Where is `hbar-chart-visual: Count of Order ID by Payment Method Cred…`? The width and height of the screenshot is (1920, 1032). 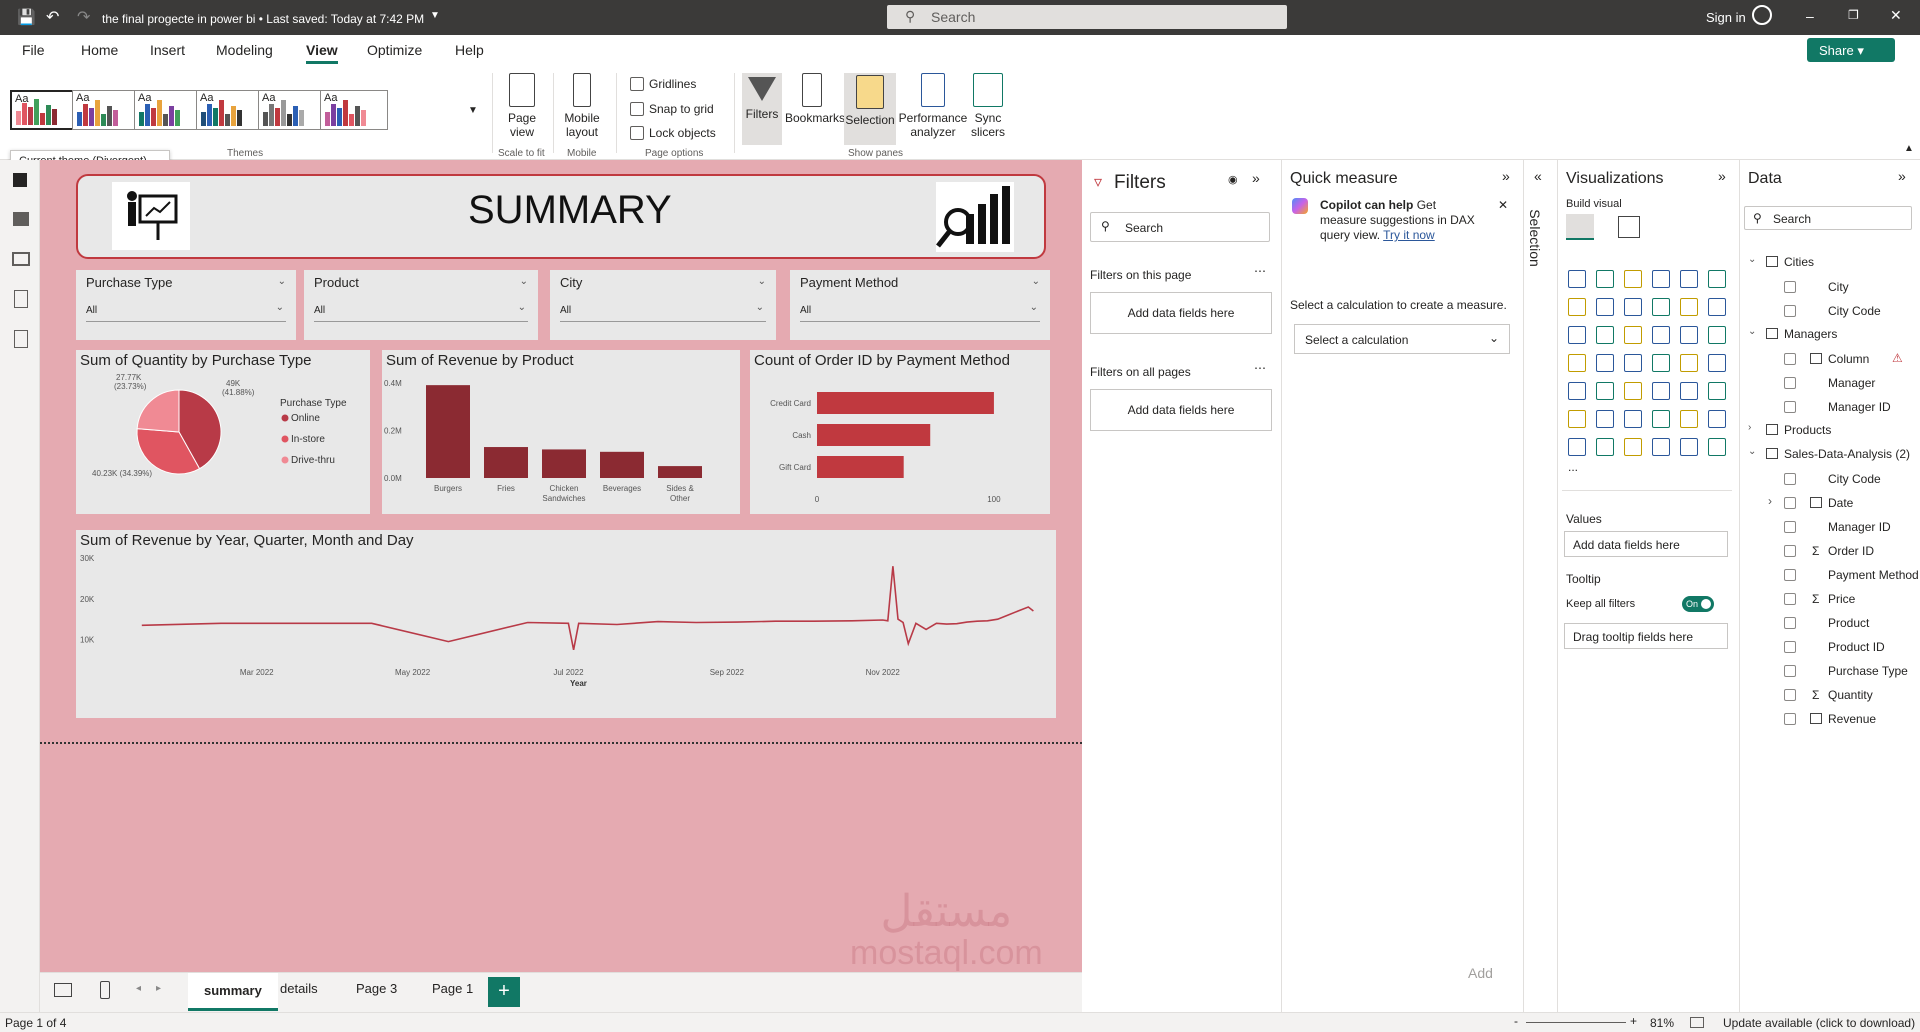 hbar-chart-visual: Count of Order ID by Payment Method Cred… is located at coordinates (900, 432).